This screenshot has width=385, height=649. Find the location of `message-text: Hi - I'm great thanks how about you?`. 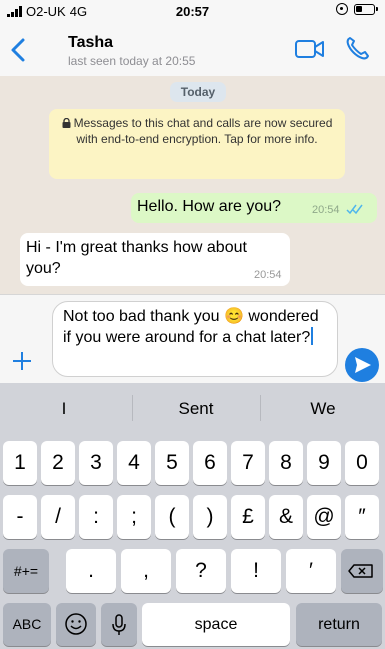

message-text: Hi - I'm great thanks how about you? is located at coordinates (136, 258).